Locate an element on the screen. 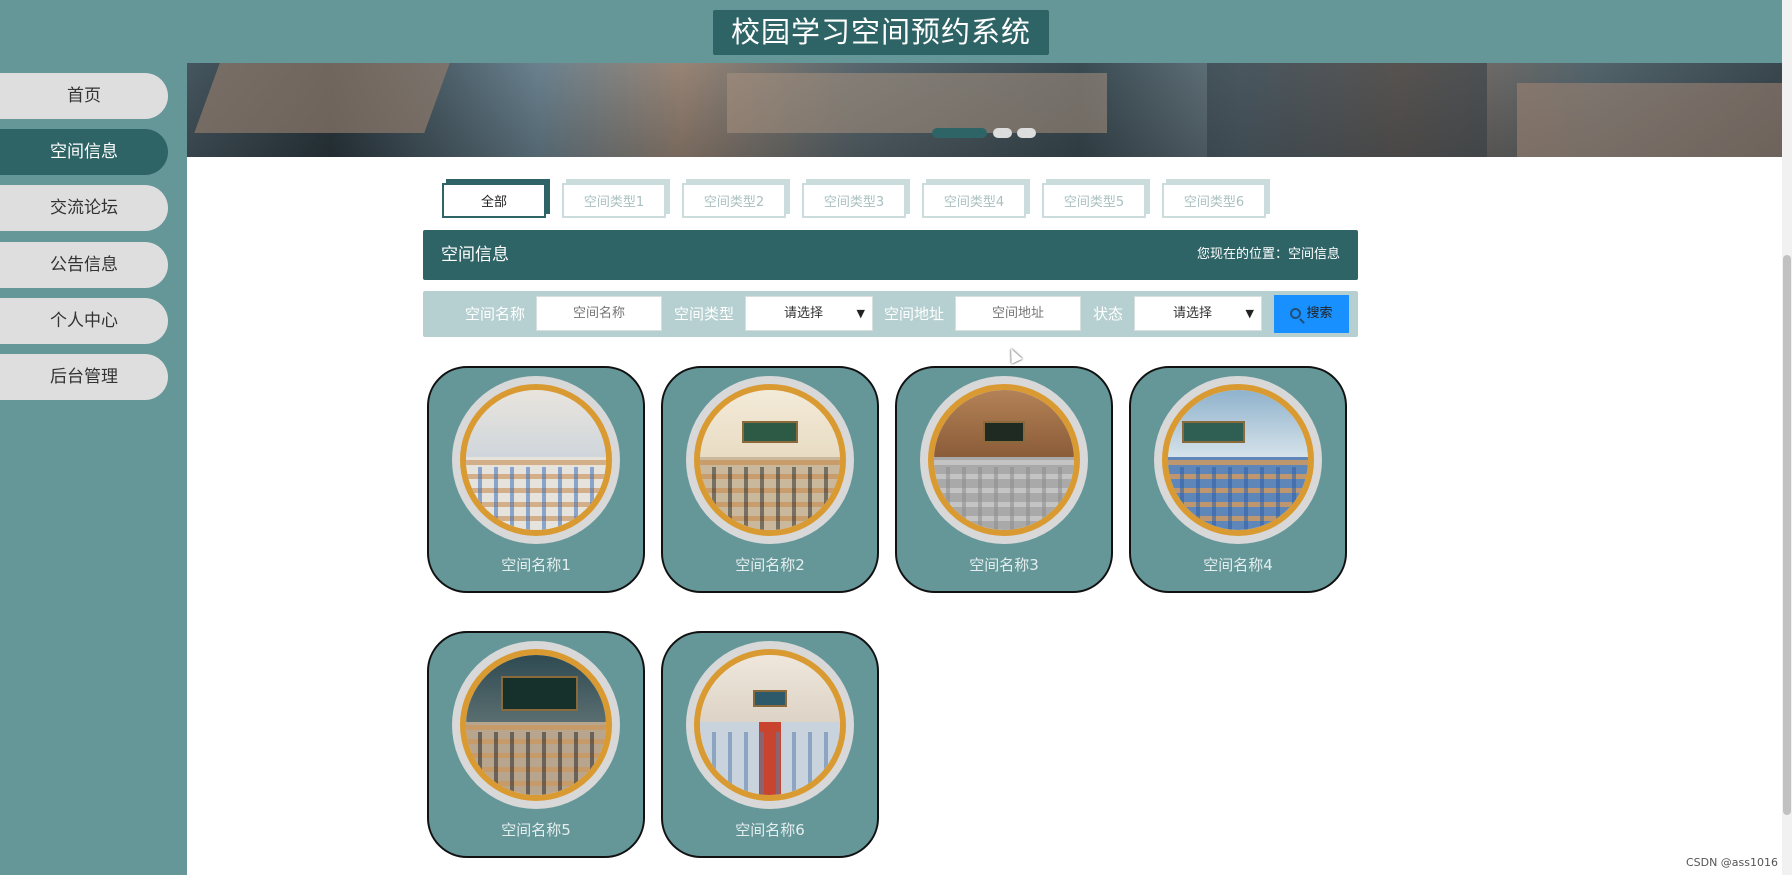 This screenshot has width=1792, height=875. search-button: 搜索 is located at coordinates (1311, 314).